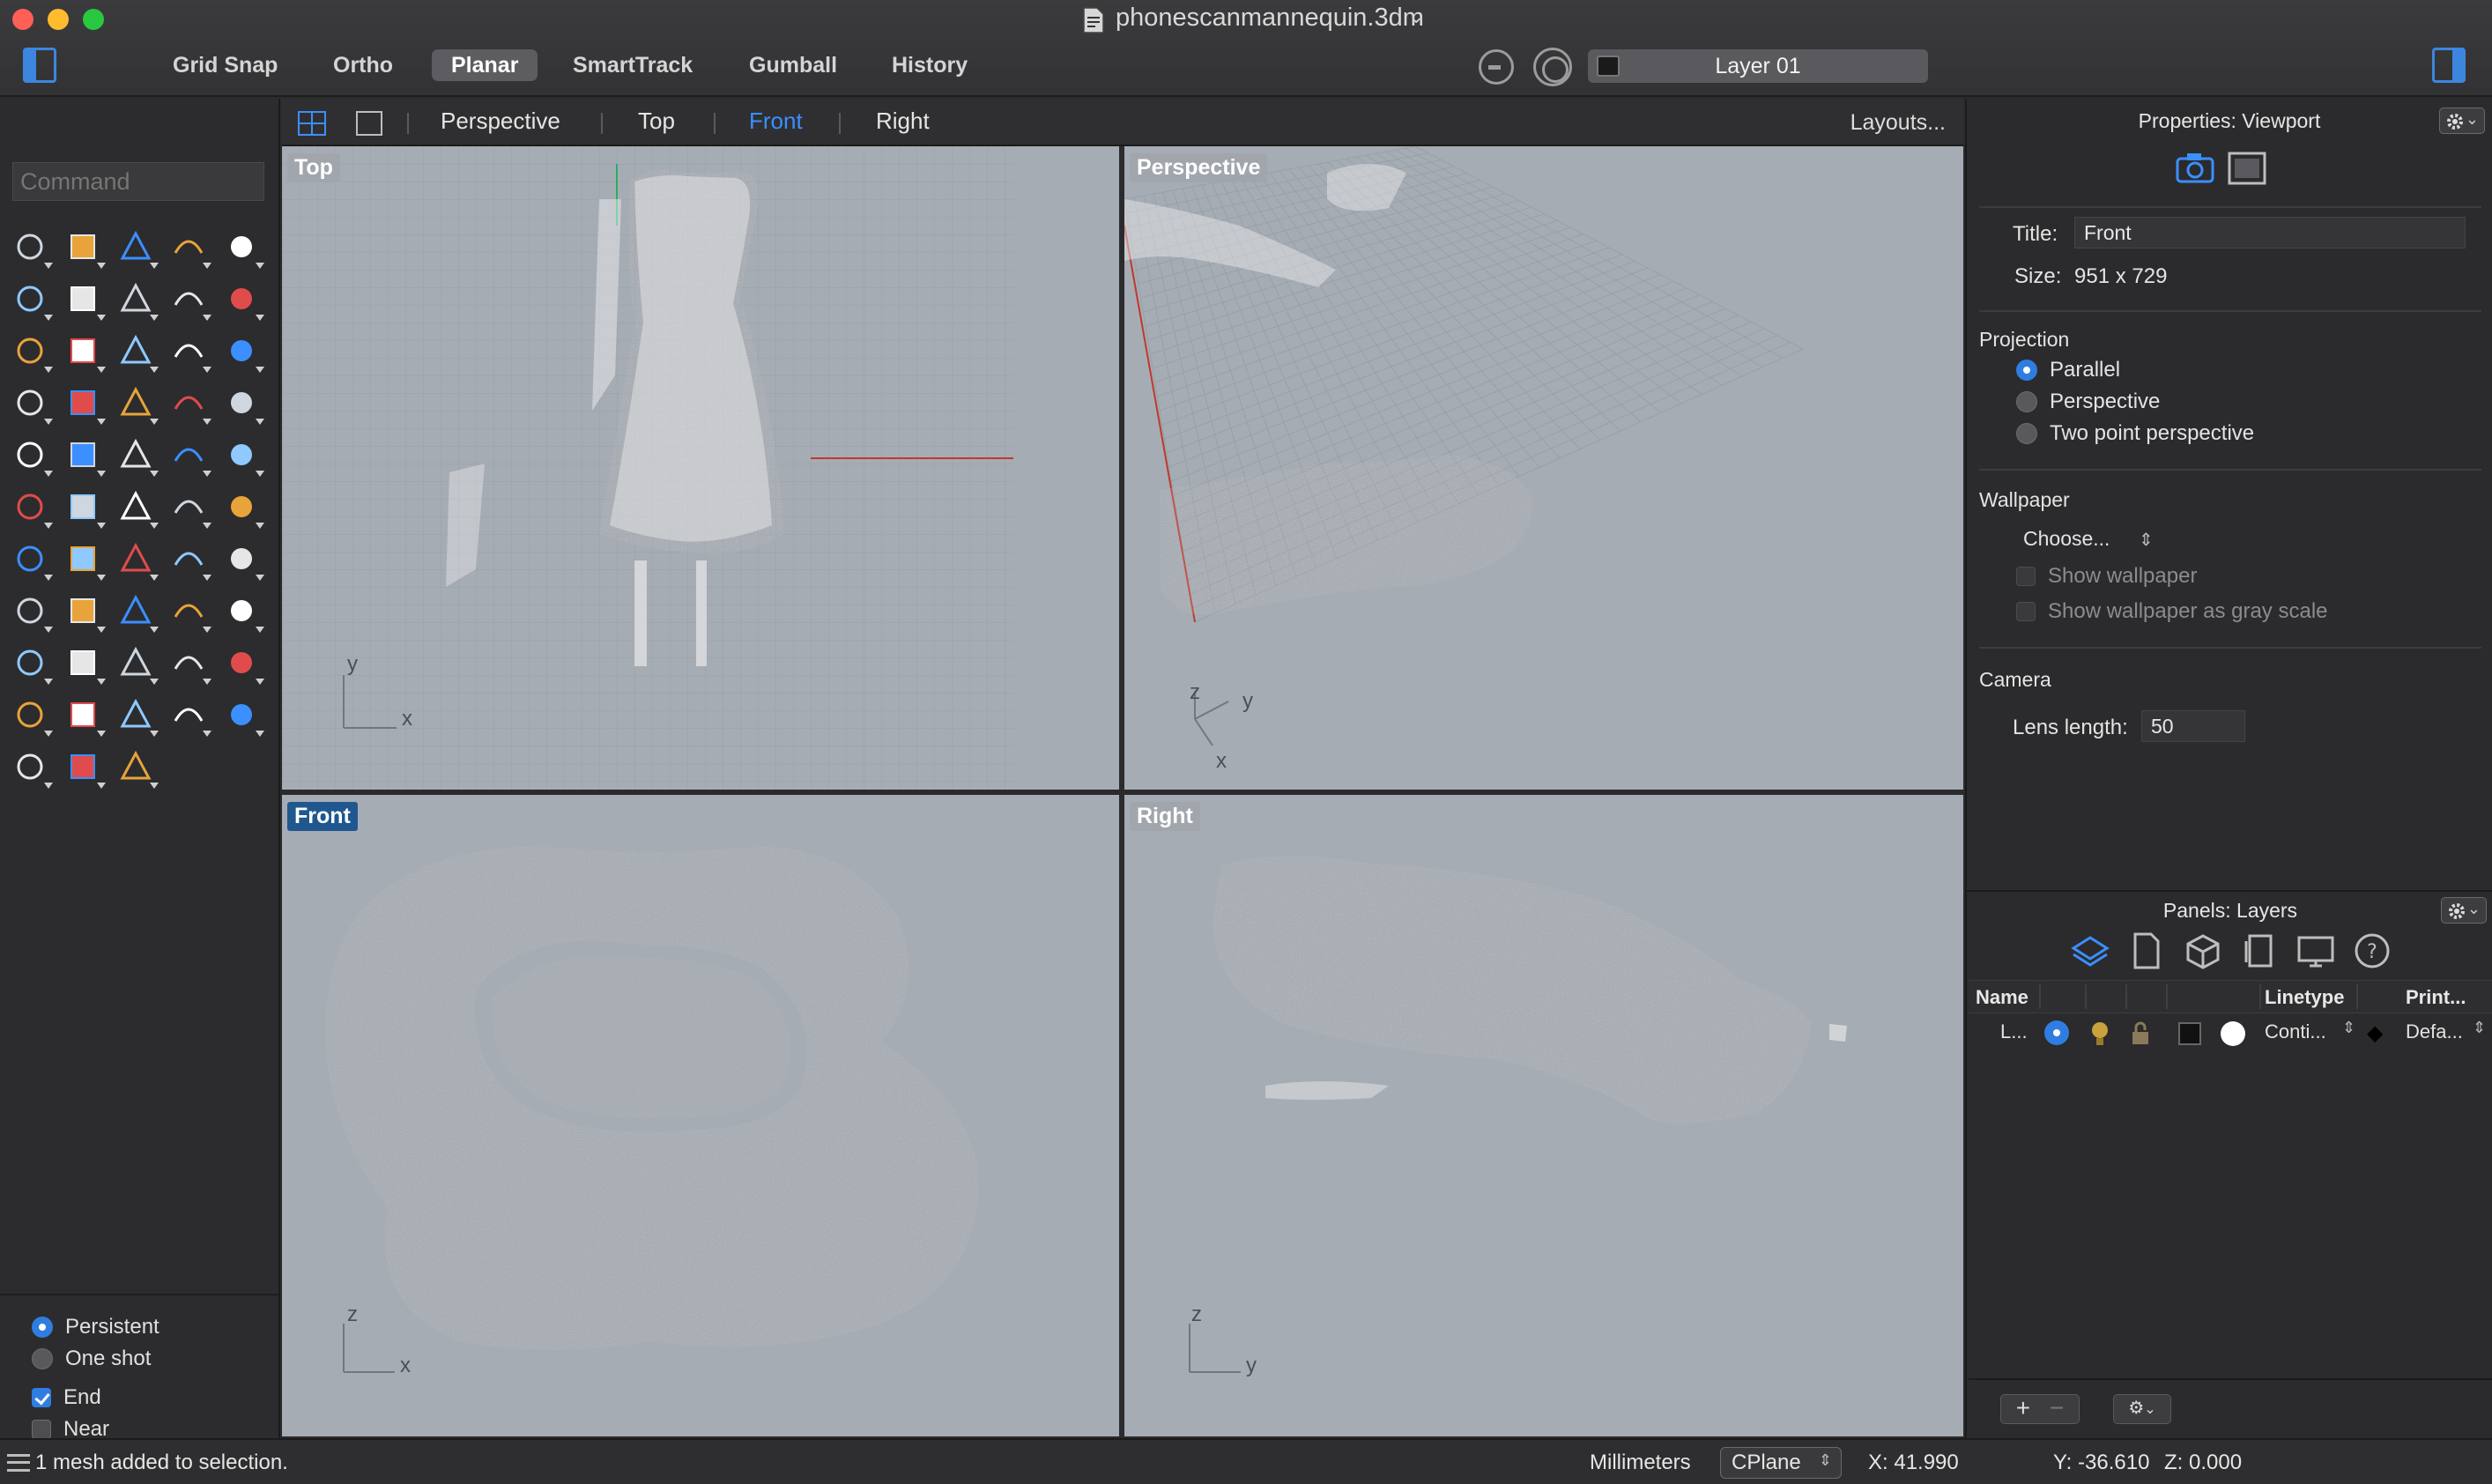  Describe the element at coordinates (1553, 67) in the screenshot. I see `record-history-icon` at that location.